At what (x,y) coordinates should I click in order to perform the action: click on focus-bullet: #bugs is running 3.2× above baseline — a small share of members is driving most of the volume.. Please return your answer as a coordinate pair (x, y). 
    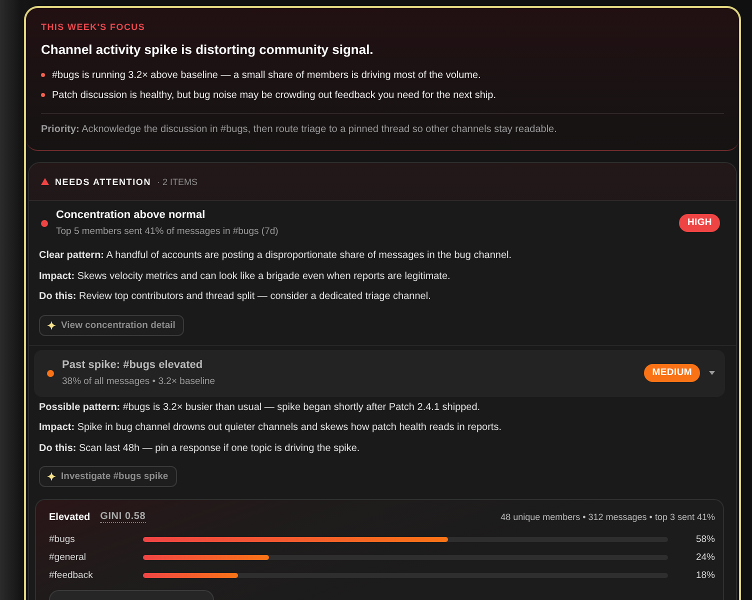
    Looking at the image, I should click on (266, 75).